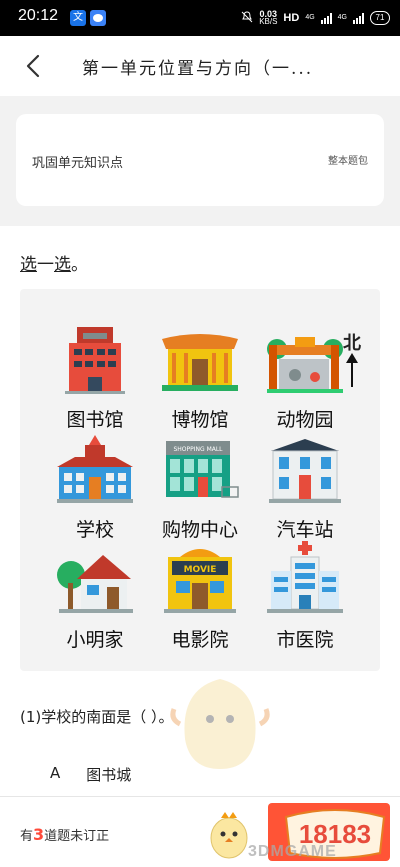 The width and height of the screenshot is (400, 867). I want to click on chat-app-icon, so click(98, 18).